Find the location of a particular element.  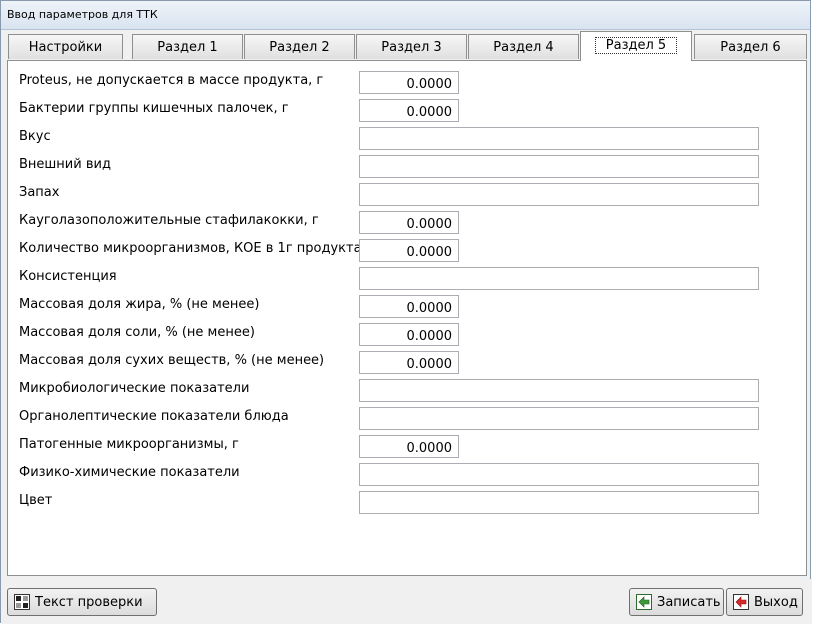

tab-label: Раздел 2 is located at coordinates (299, 47).